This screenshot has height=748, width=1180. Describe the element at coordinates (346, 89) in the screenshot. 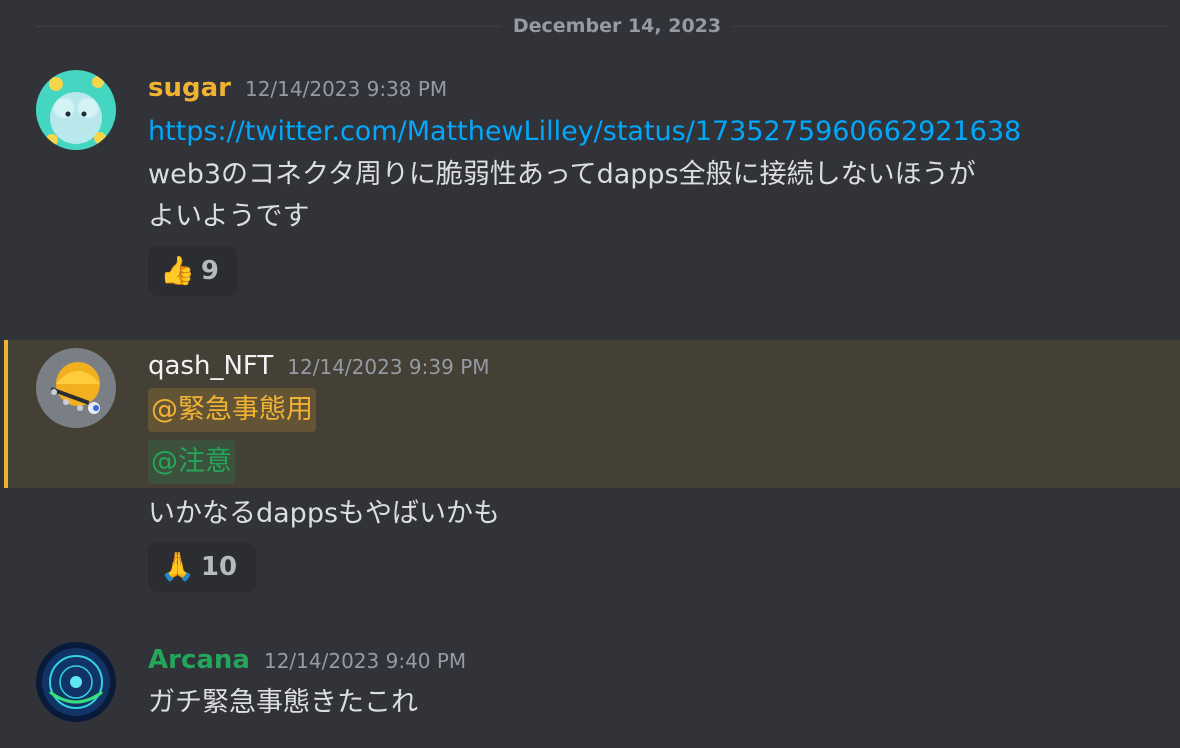

I see `timestamp: 12/14/2023 9:38 PM` at that location.